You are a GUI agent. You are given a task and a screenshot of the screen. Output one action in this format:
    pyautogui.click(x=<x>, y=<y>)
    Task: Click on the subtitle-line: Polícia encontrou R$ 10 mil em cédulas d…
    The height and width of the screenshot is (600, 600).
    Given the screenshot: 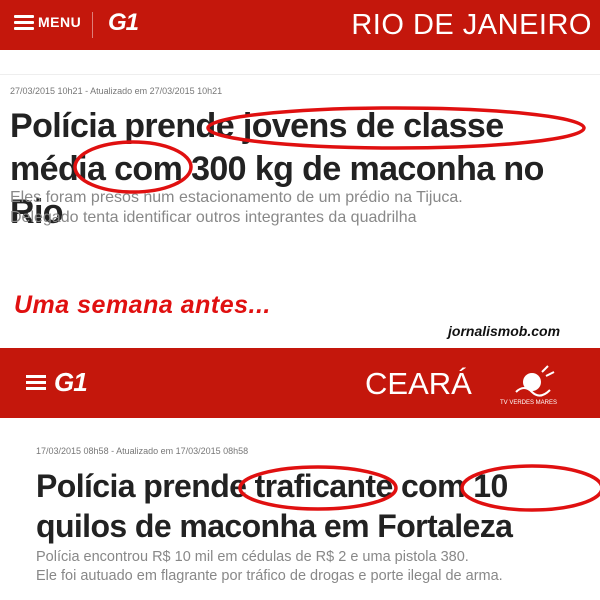 What is the action you would take?
    pyautogui.click(x=252, y=557)
    